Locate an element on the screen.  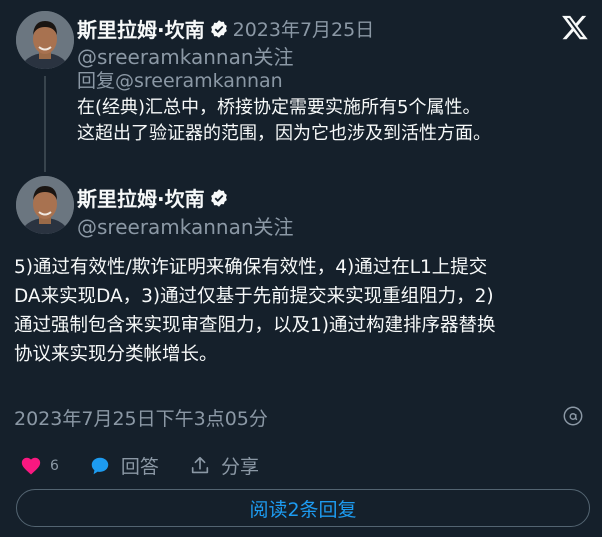
x-logo-icon is located at coordinates (575, 27).